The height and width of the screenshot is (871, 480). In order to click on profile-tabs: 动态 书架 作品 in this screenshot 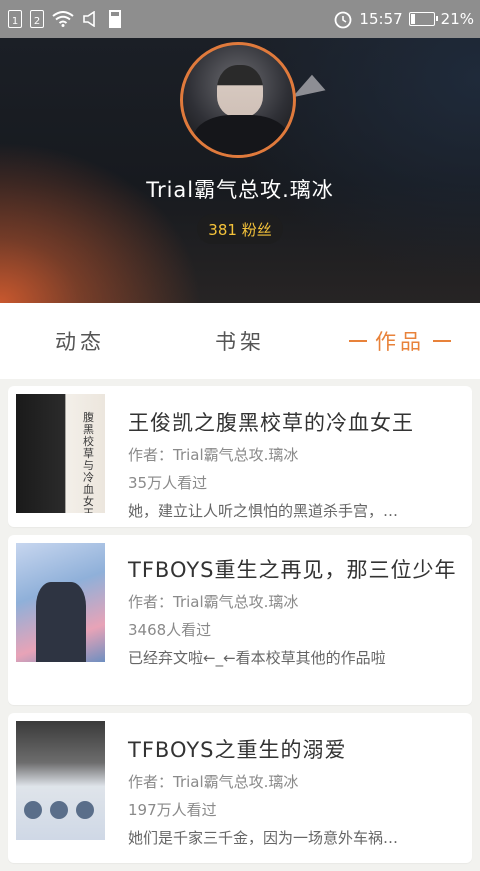, I will do `click(240, 341)`.